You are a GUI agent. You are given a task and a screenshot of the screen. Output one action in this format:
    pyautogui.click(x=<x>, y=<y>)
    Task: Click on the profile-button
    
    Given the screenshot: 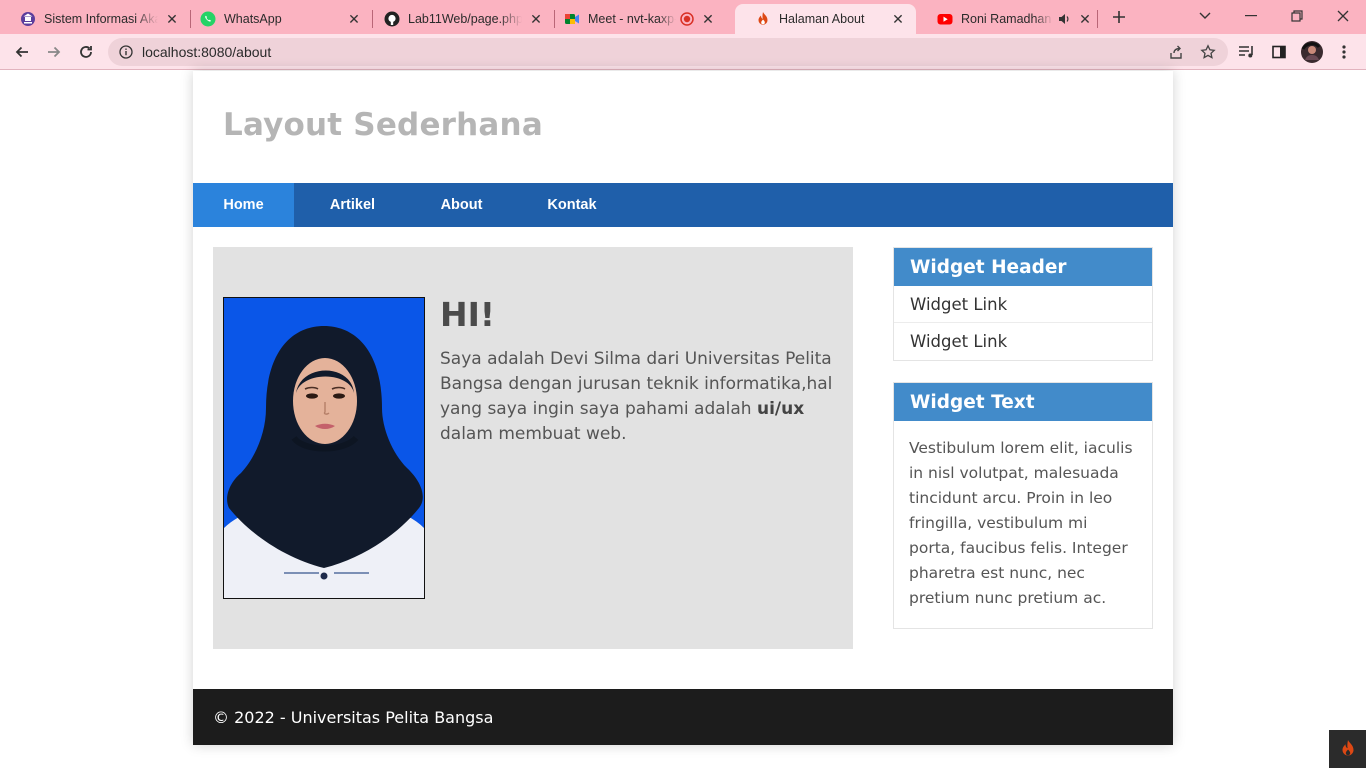 What is the action you would take?
    pyautogui.click(x=1312, y=52)
    